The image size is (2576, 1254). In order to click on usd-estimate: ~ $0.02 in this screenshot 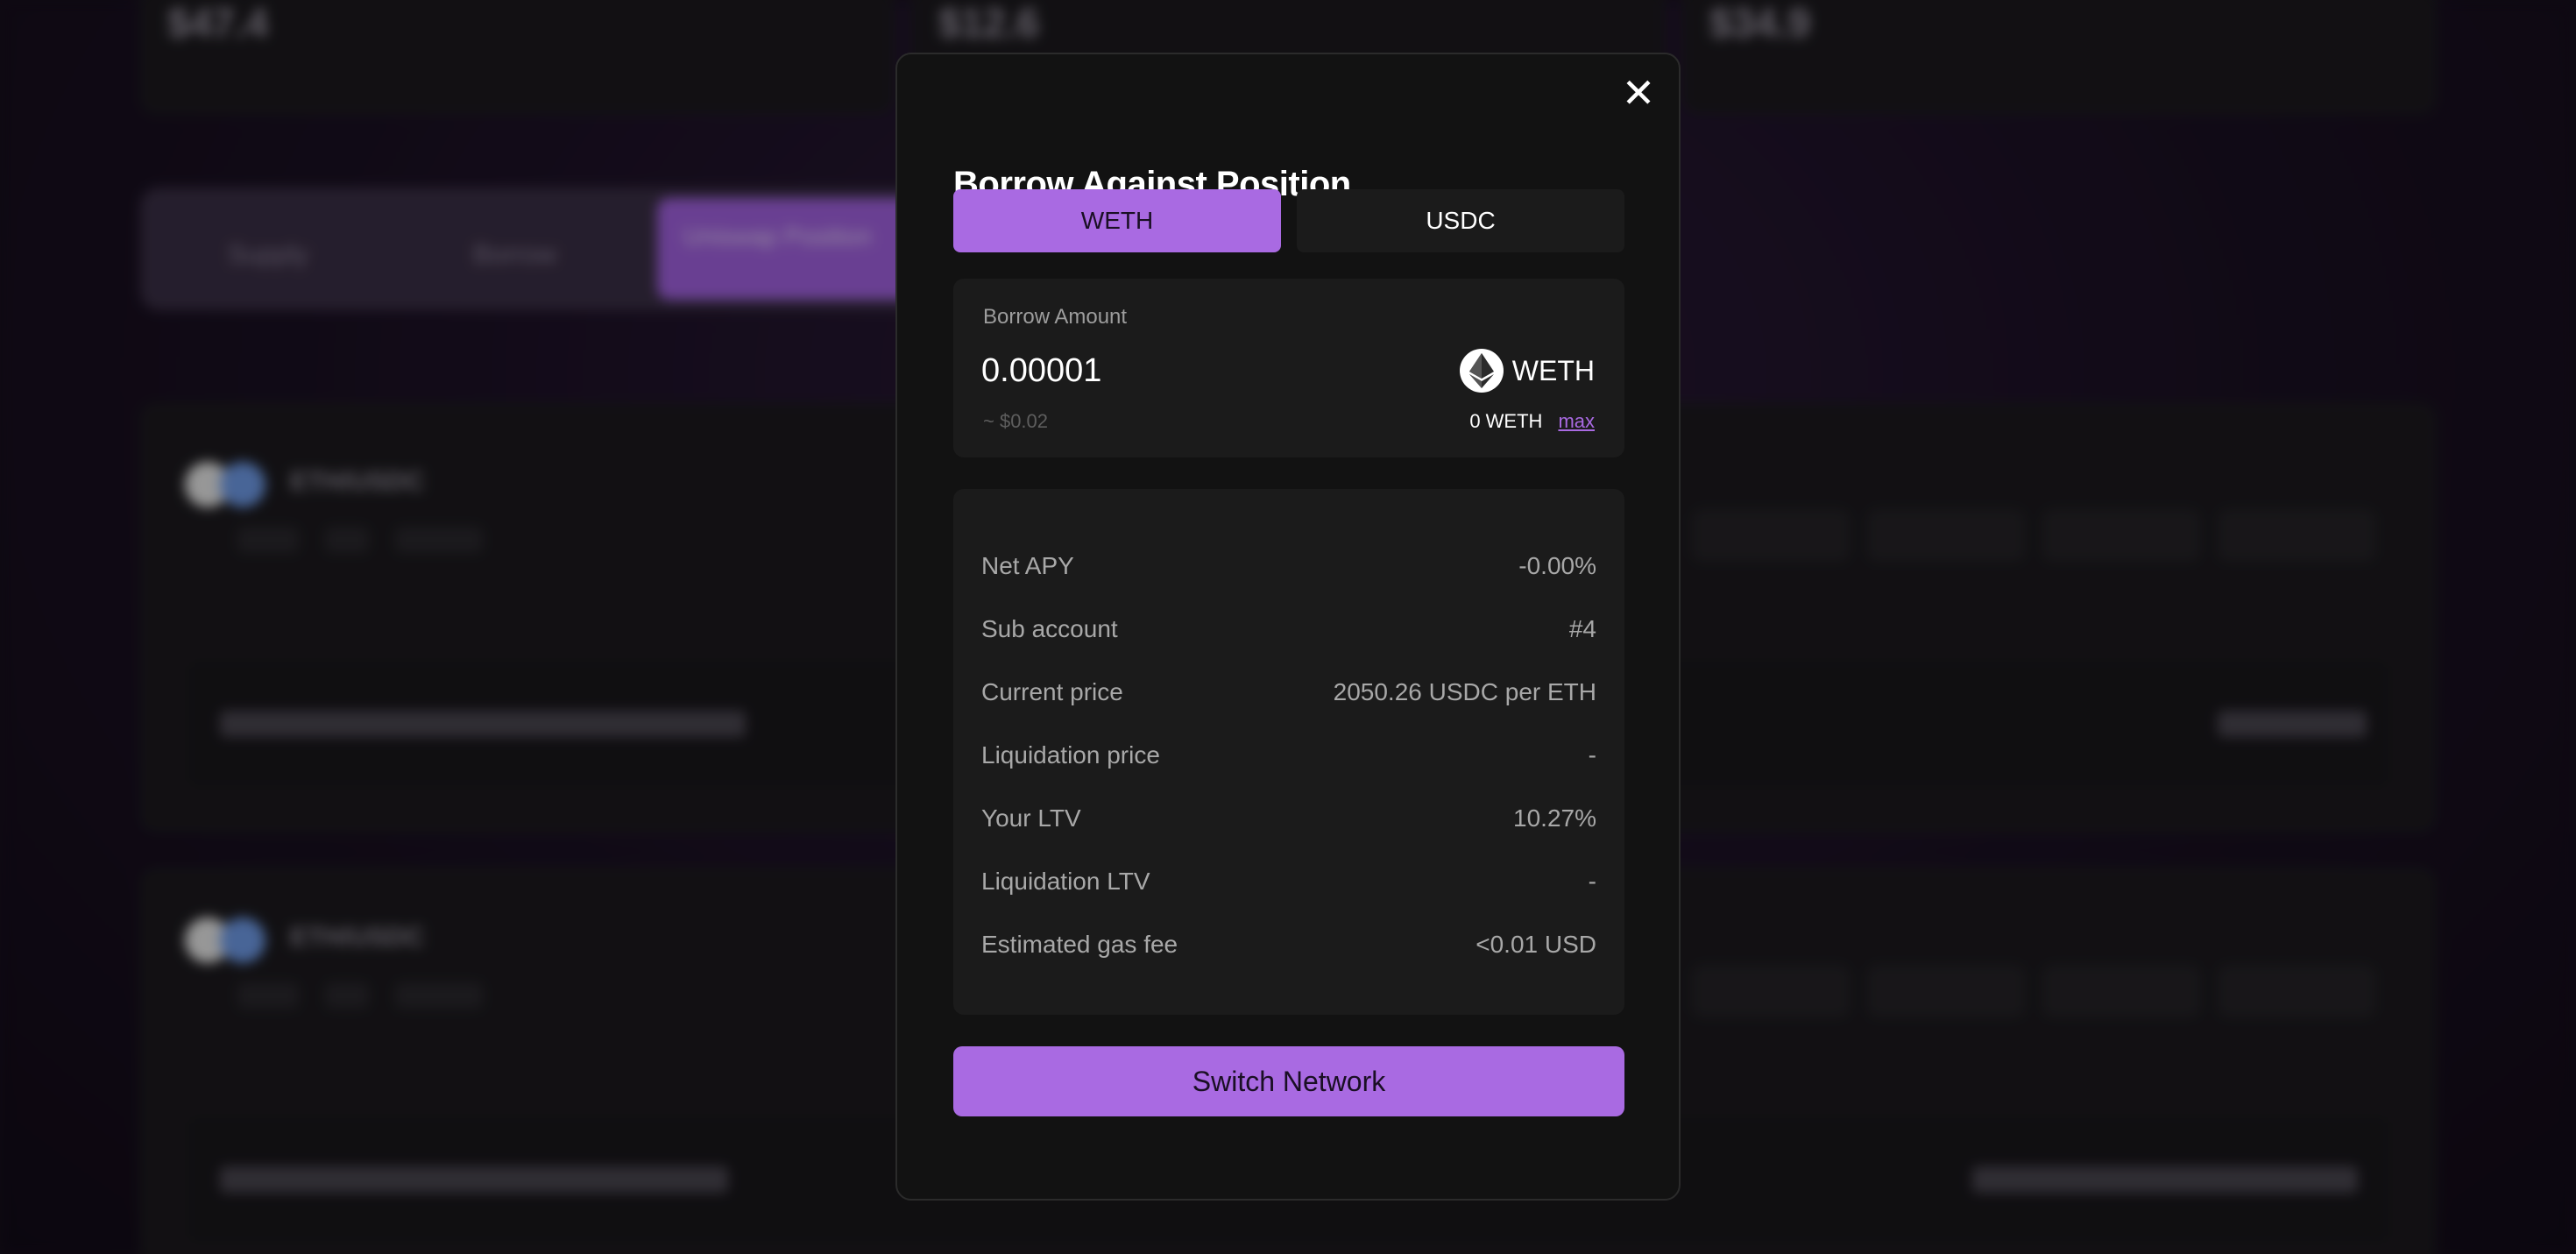, I will do `click(1016, 421)`.